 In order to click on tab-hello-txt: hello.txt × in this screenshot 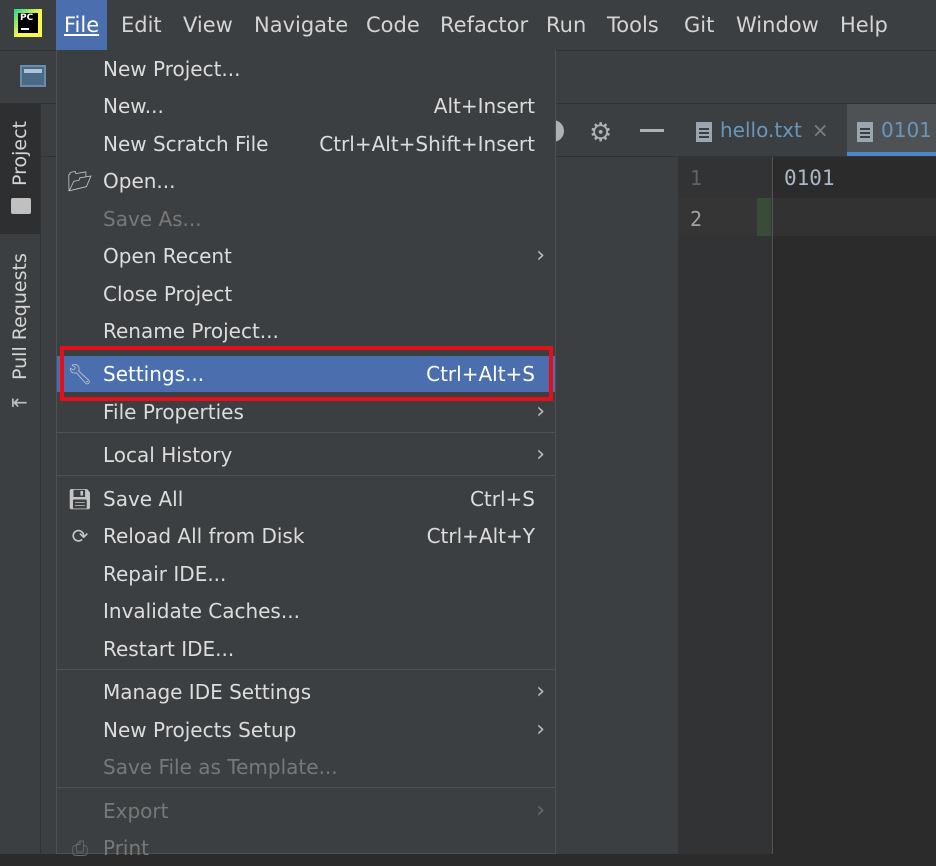, I will do `click(766, 130)`.